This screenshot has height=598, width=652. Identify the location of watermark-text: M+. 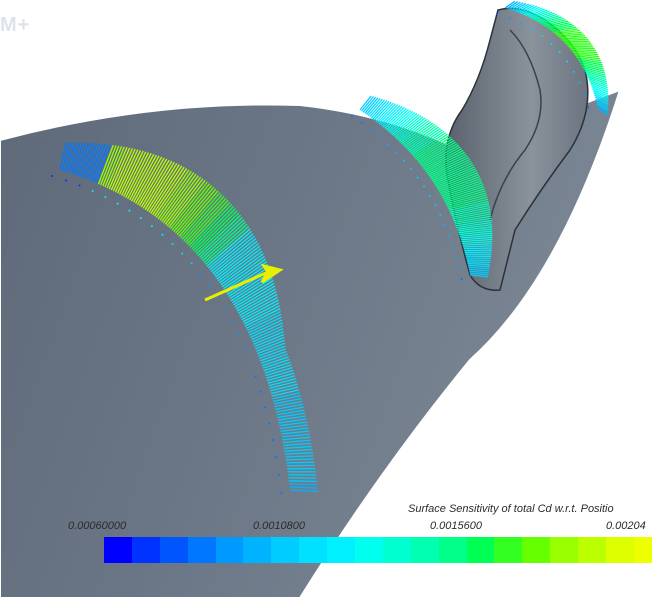
(15, 25).